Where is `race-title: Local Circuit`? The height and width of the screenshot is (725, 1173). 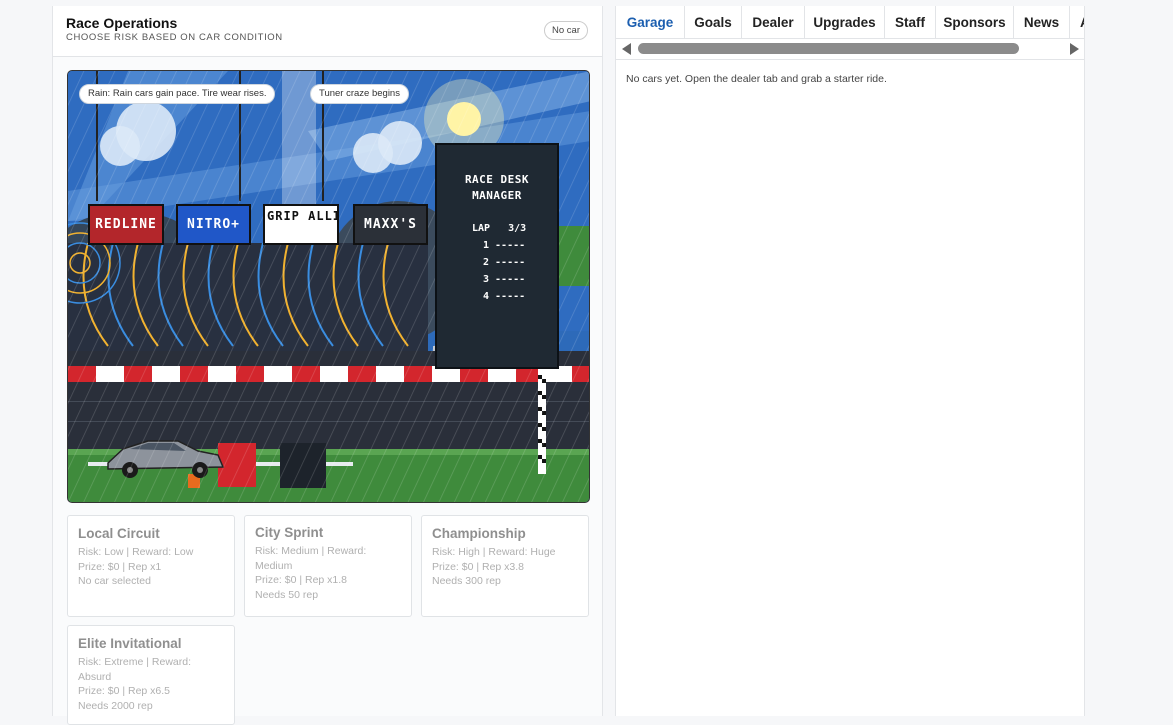
race-title: Local Circuit is located at coordinates (119, 533).